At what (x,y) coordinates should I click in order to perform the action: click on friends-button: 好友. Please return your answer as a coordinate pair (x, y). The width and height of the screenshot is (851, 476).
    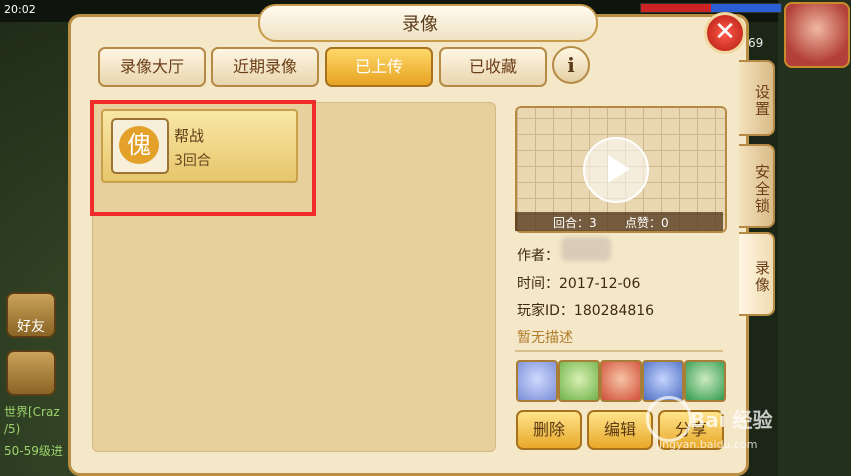
    Looking at the image, I should click on (31, 315).